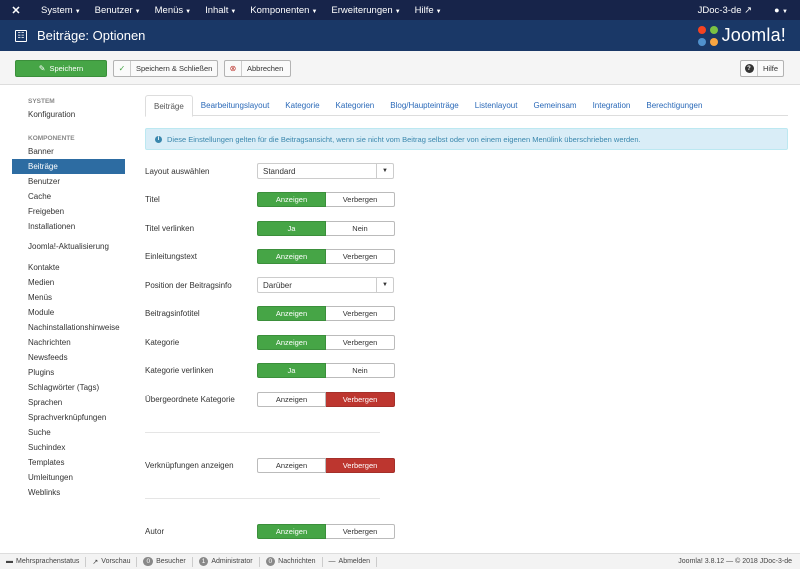 This screenshot has height=569, width=800. I want to click on menu-components: Komponenten ▼, so click(283, 10).